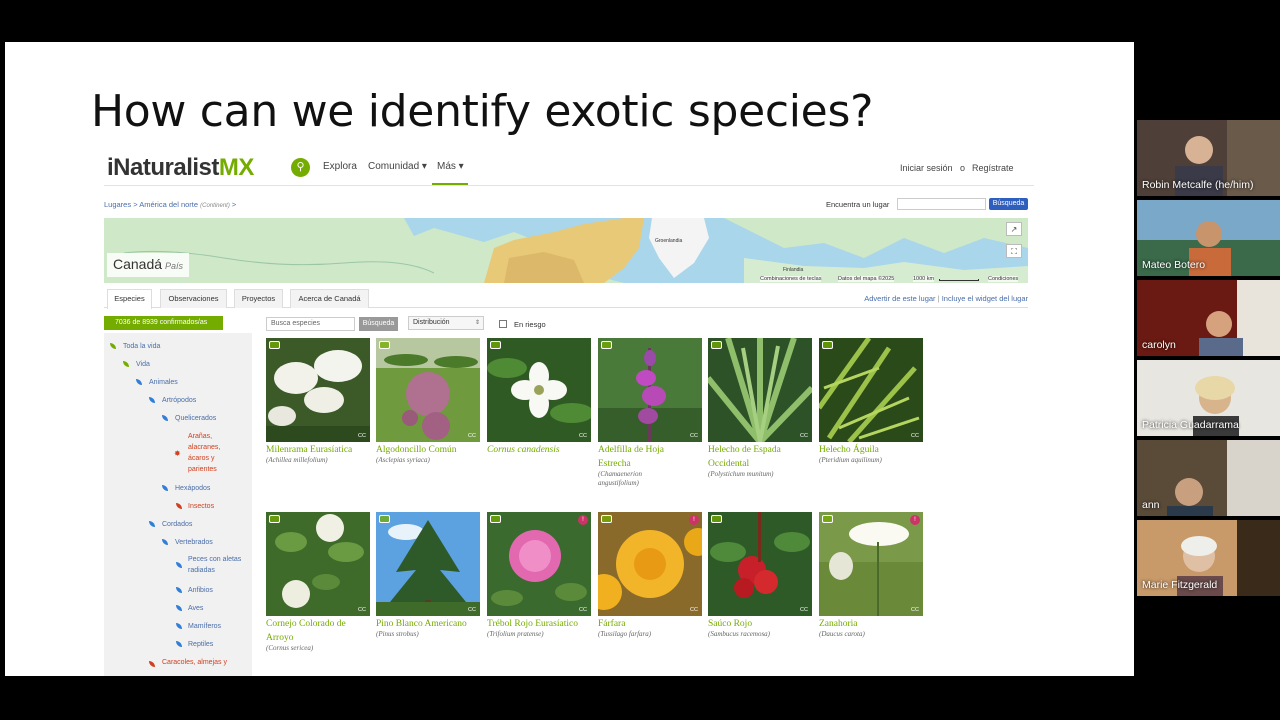 The image size is (1280, 720). What do you see at coordinates (378, 324) in the screenshot?
I see `species-search-button: Búsqueda` at bounding box center [378, 324].